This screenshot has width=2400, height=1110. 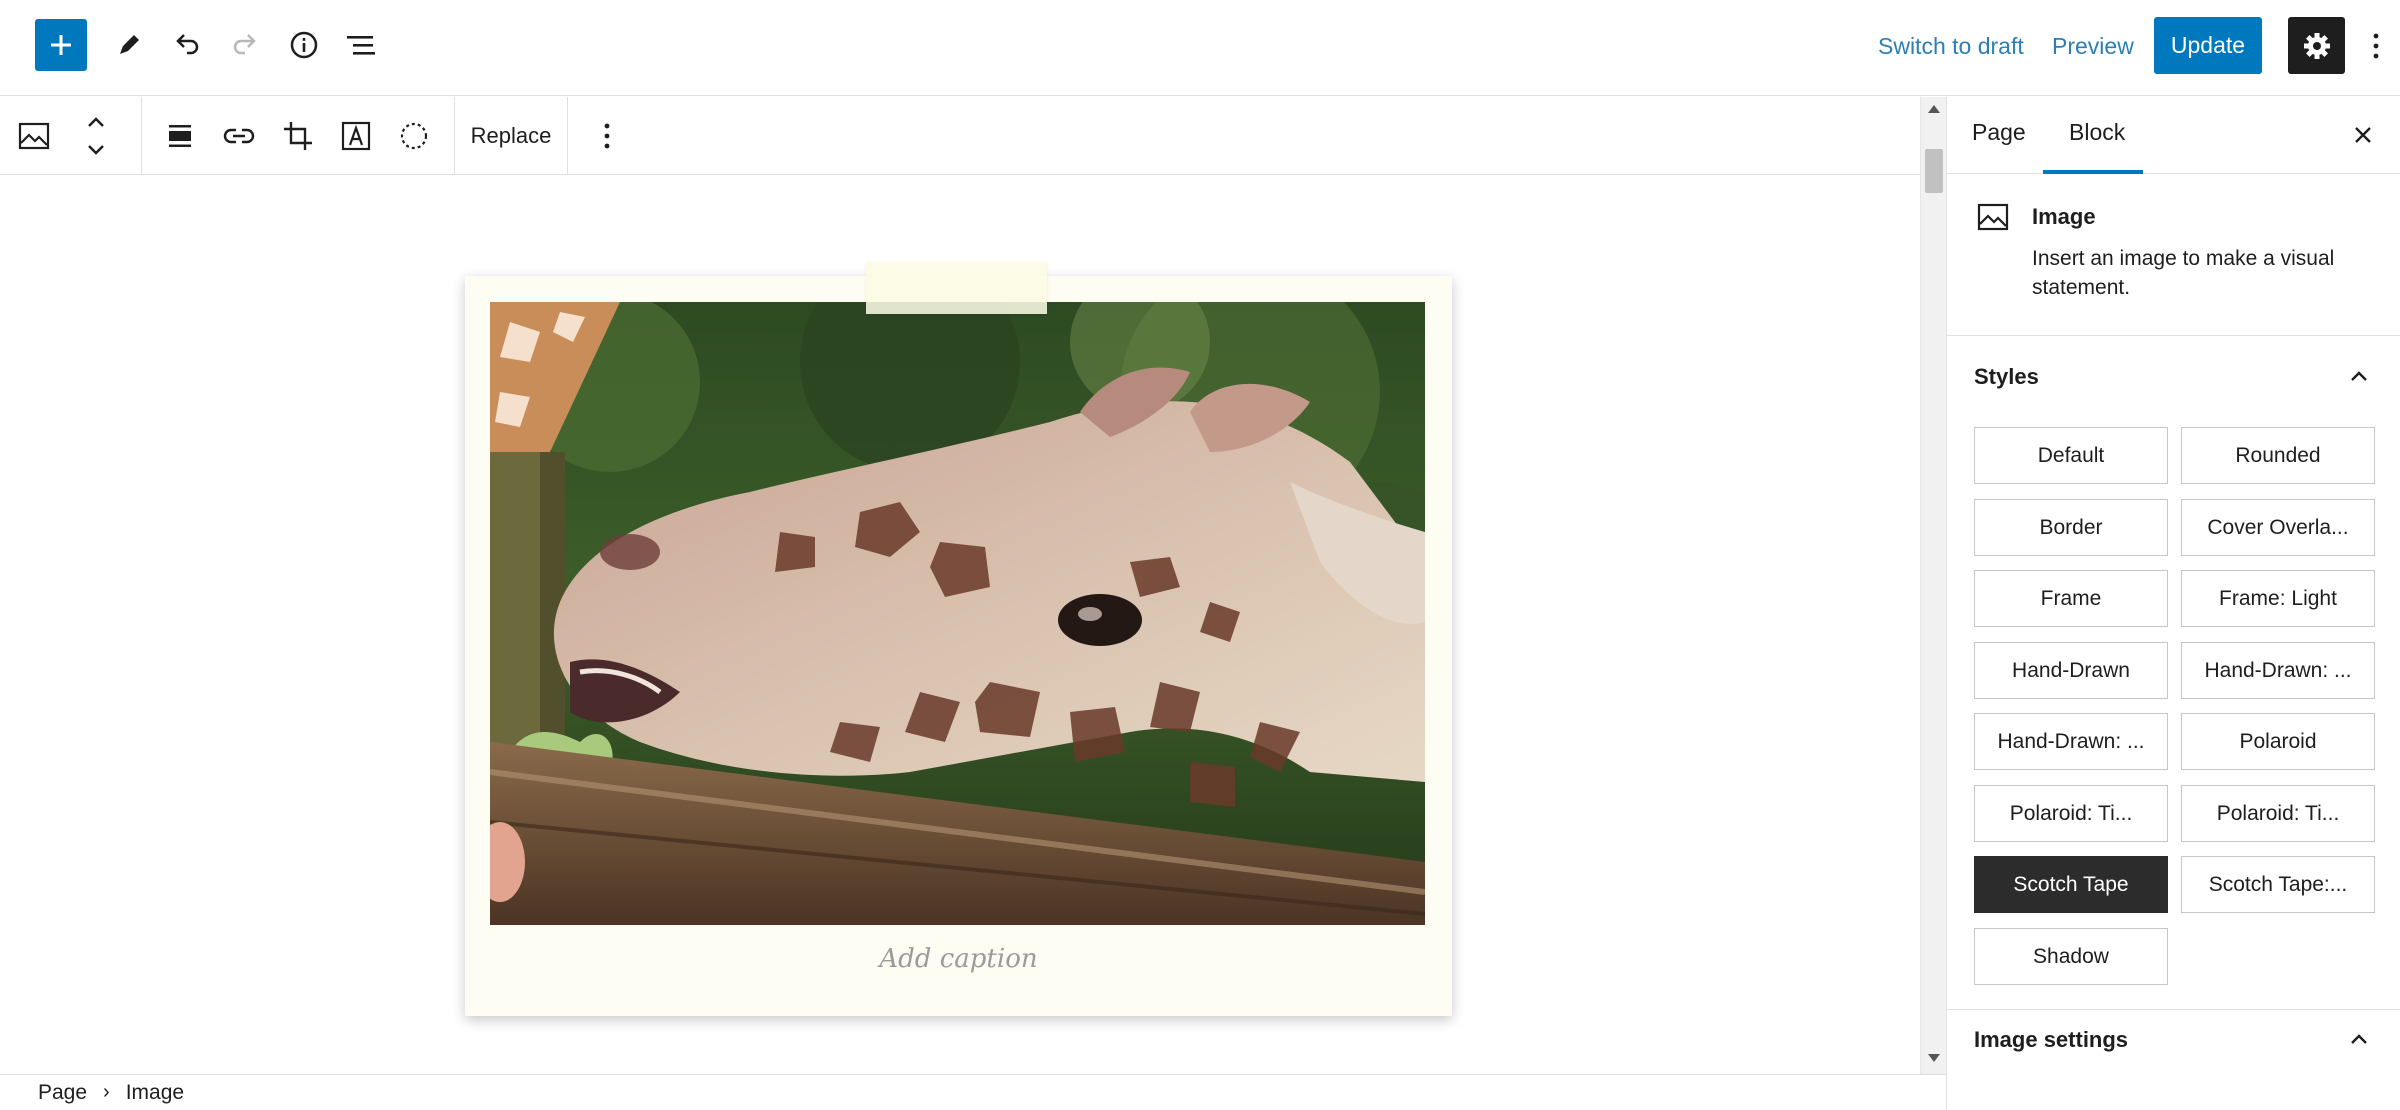 What do you see at coordinates (2071, 527) in the screenshot?
I see `style-option-border: Border` at bounding box center [2071, 527].